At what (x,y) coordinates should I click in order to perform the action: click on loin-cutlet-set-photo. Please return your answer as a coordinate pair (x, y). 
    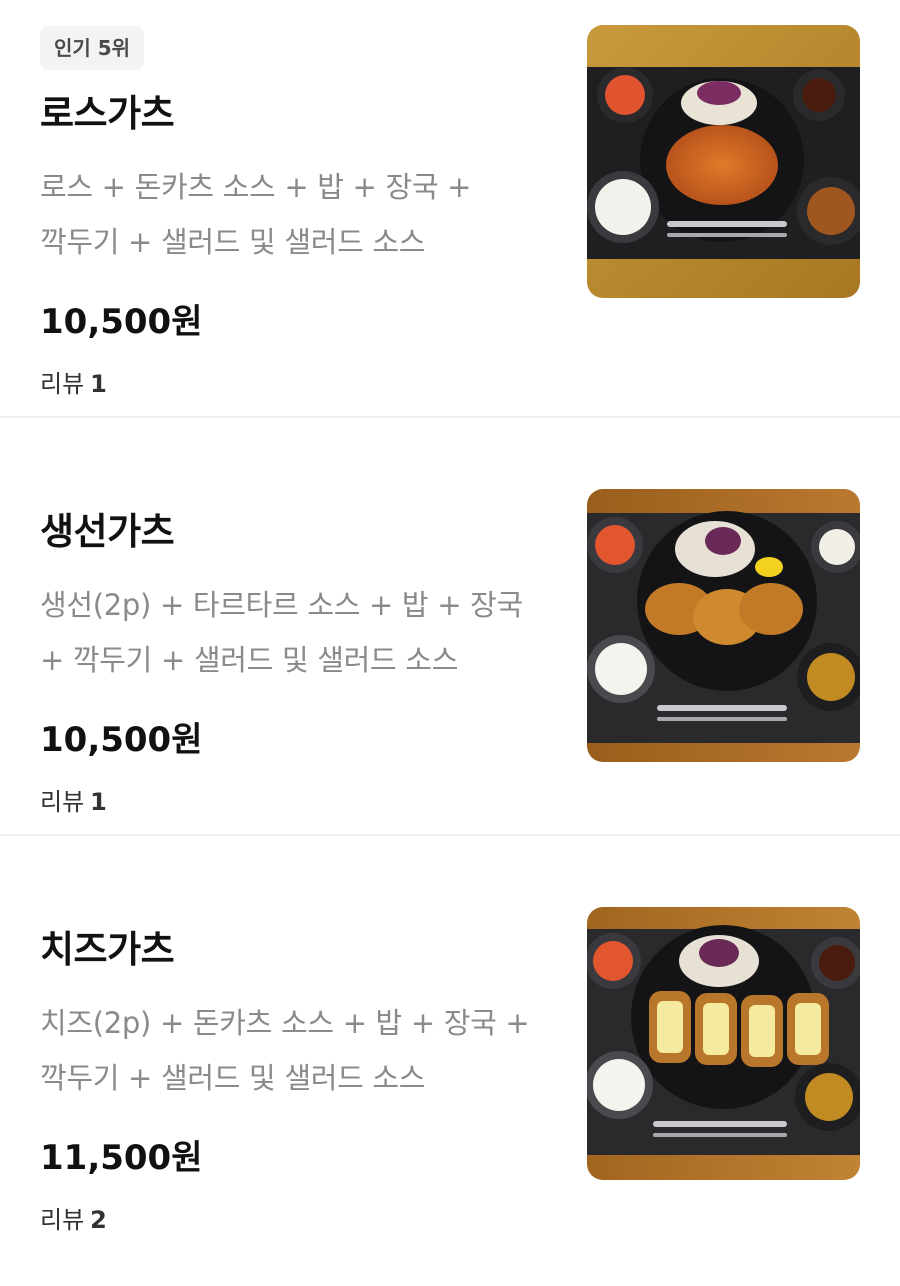
    Looking at the image, I should click on (723, 161).